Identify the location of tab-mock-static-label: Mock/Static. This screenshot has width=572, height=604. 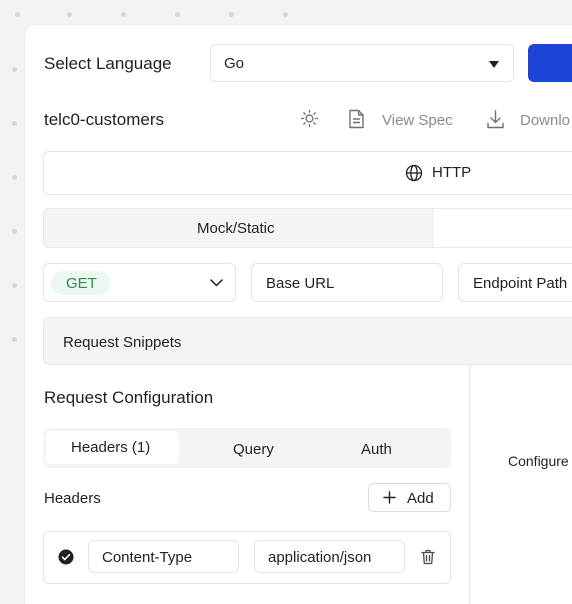
(236, 228).